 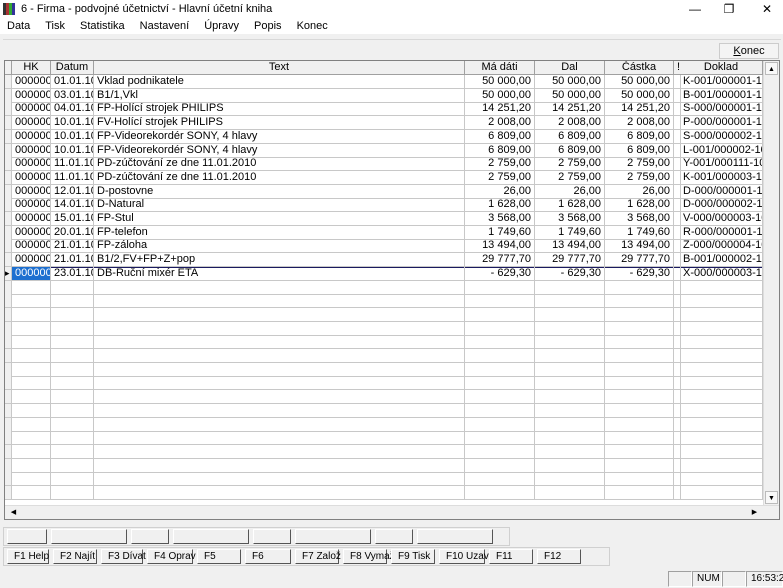 What do you see at coordinates (72, 246) in the screenshot?
I see `datum-cell: 21.01.10` at bounding box center [72, 246].